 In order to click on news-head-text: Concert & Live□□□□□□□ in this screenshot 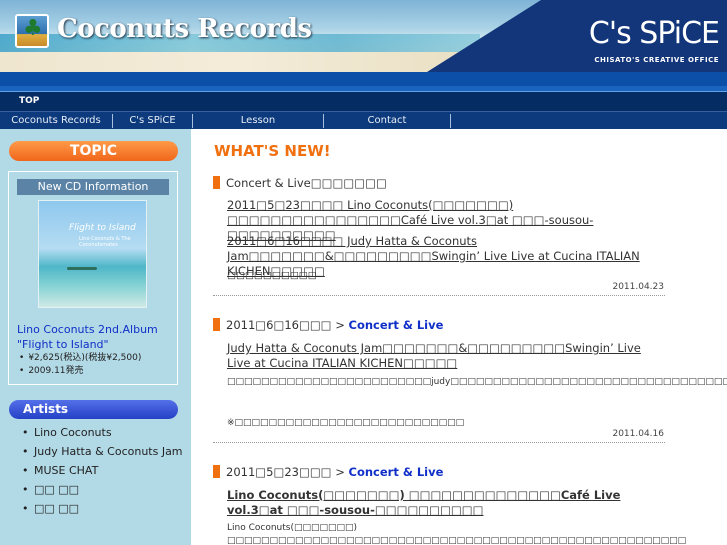, I will do `click(306, 183)`.